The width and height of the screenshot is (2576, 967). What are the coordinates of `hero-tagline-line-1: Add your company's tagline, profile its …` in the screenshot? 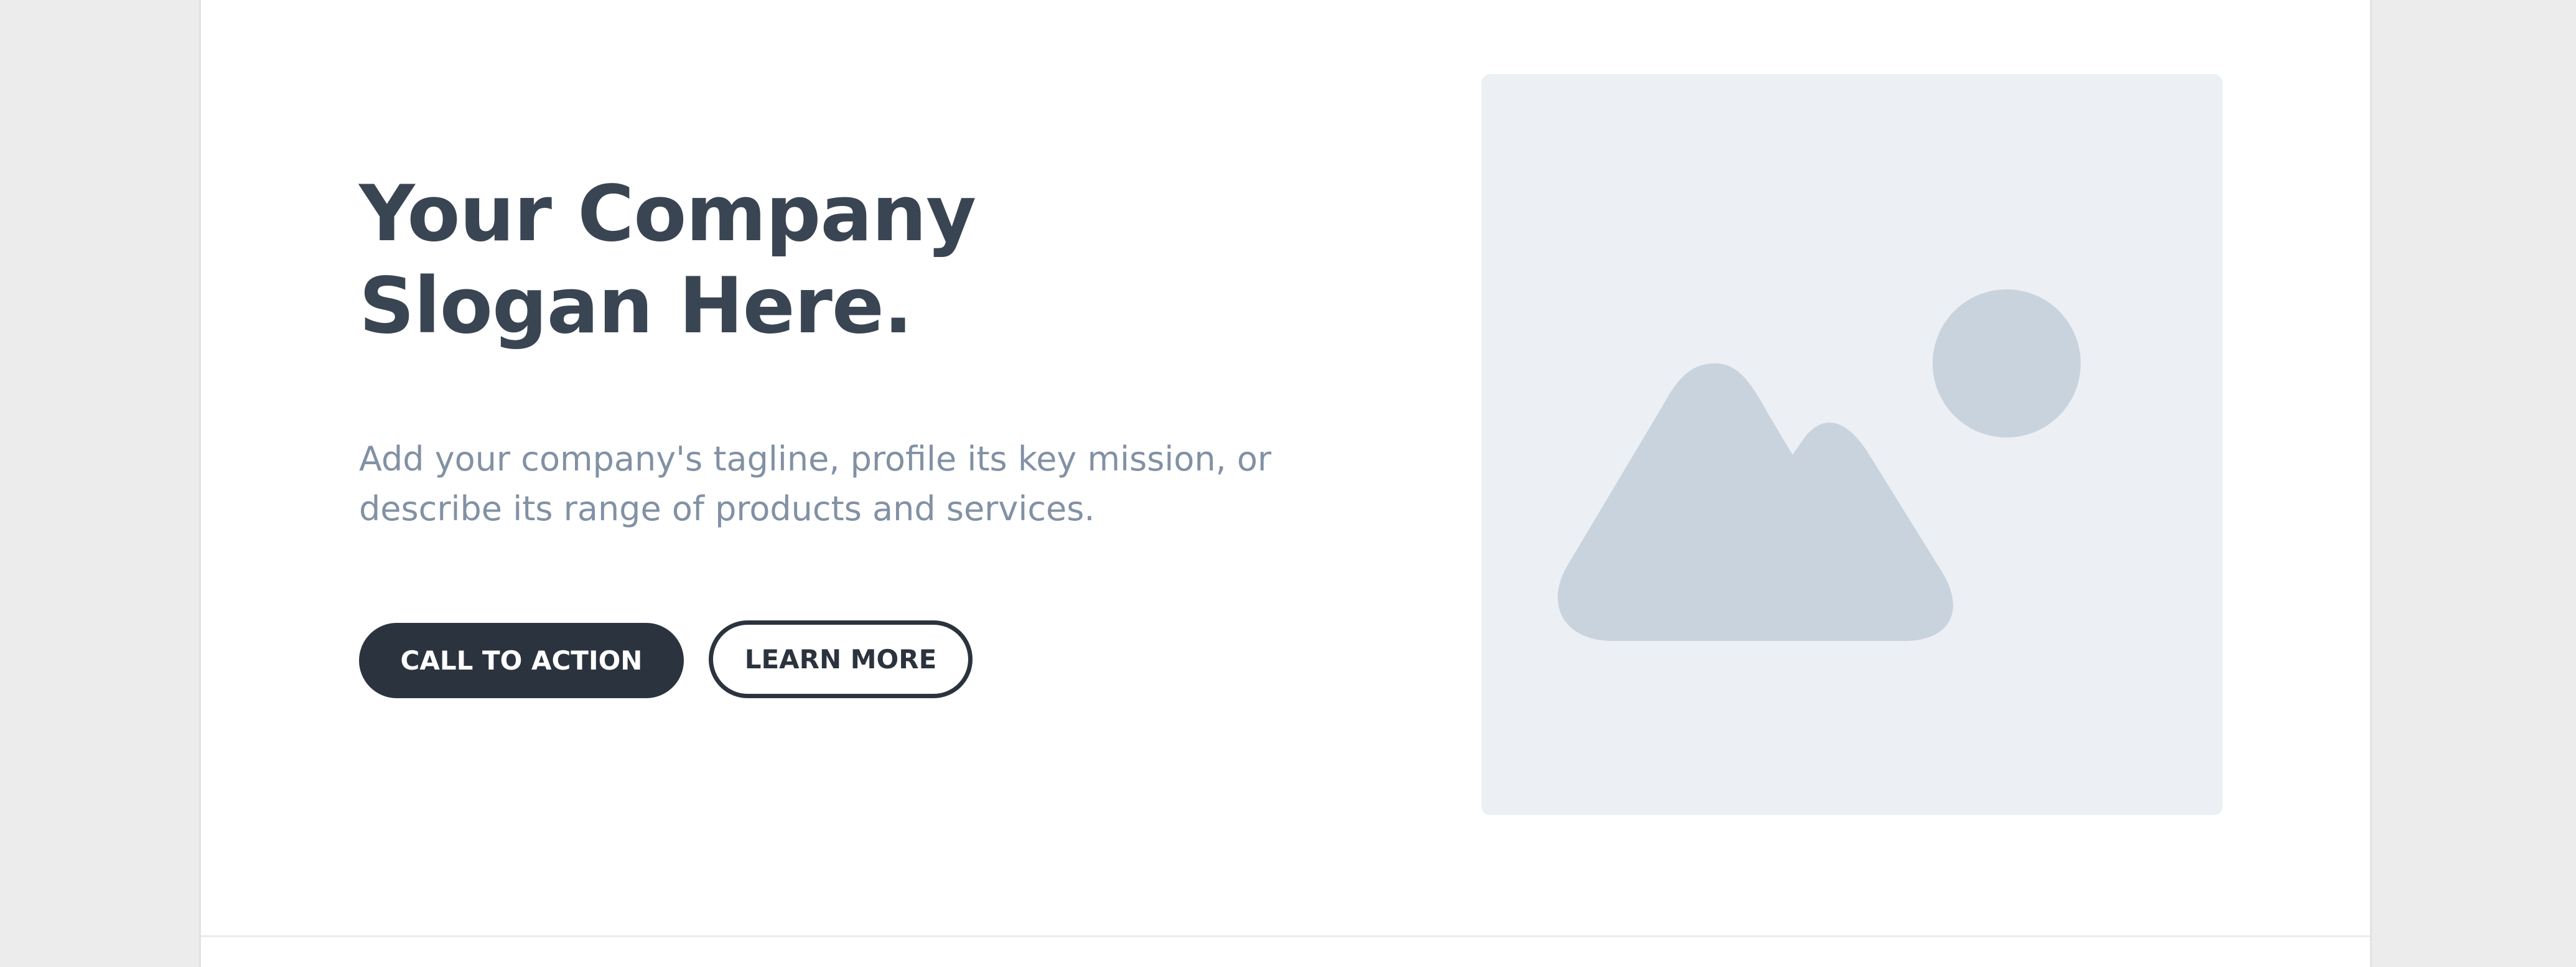 It's located at (815, 459).